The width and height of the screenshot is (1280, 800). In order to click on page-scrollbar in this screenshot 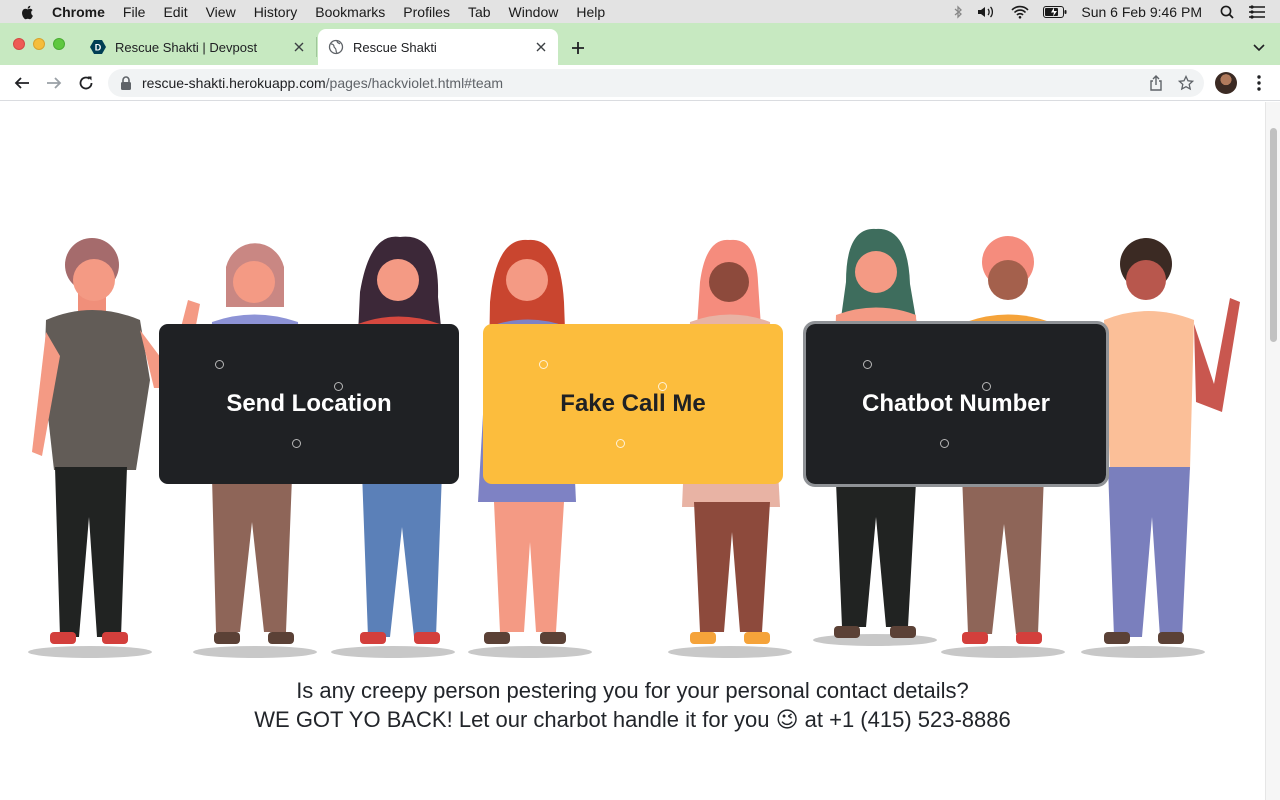, I will do `click(1272, 451)`.